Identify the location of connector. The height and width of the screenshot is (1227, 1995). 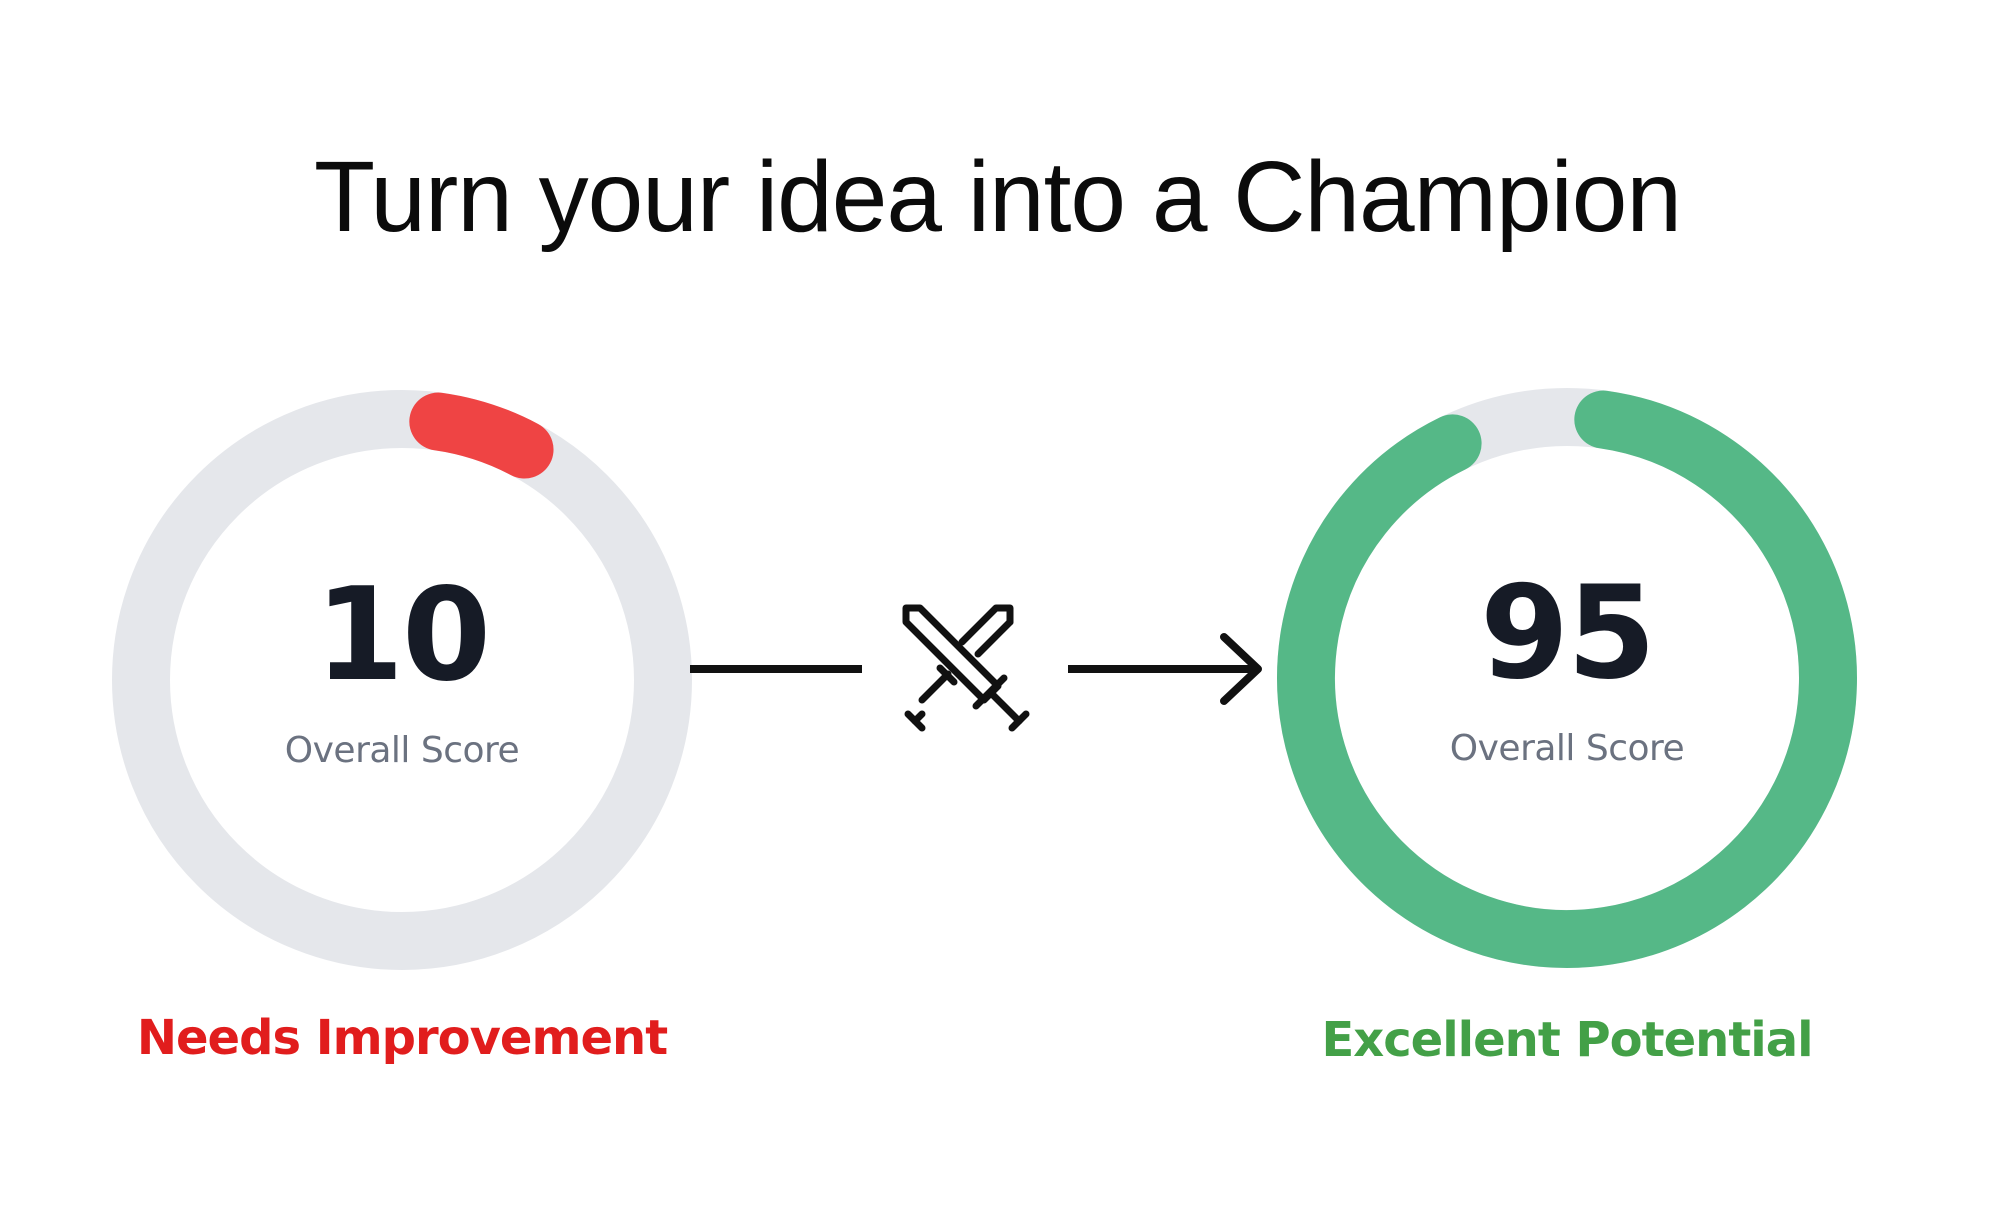
(976, 668).